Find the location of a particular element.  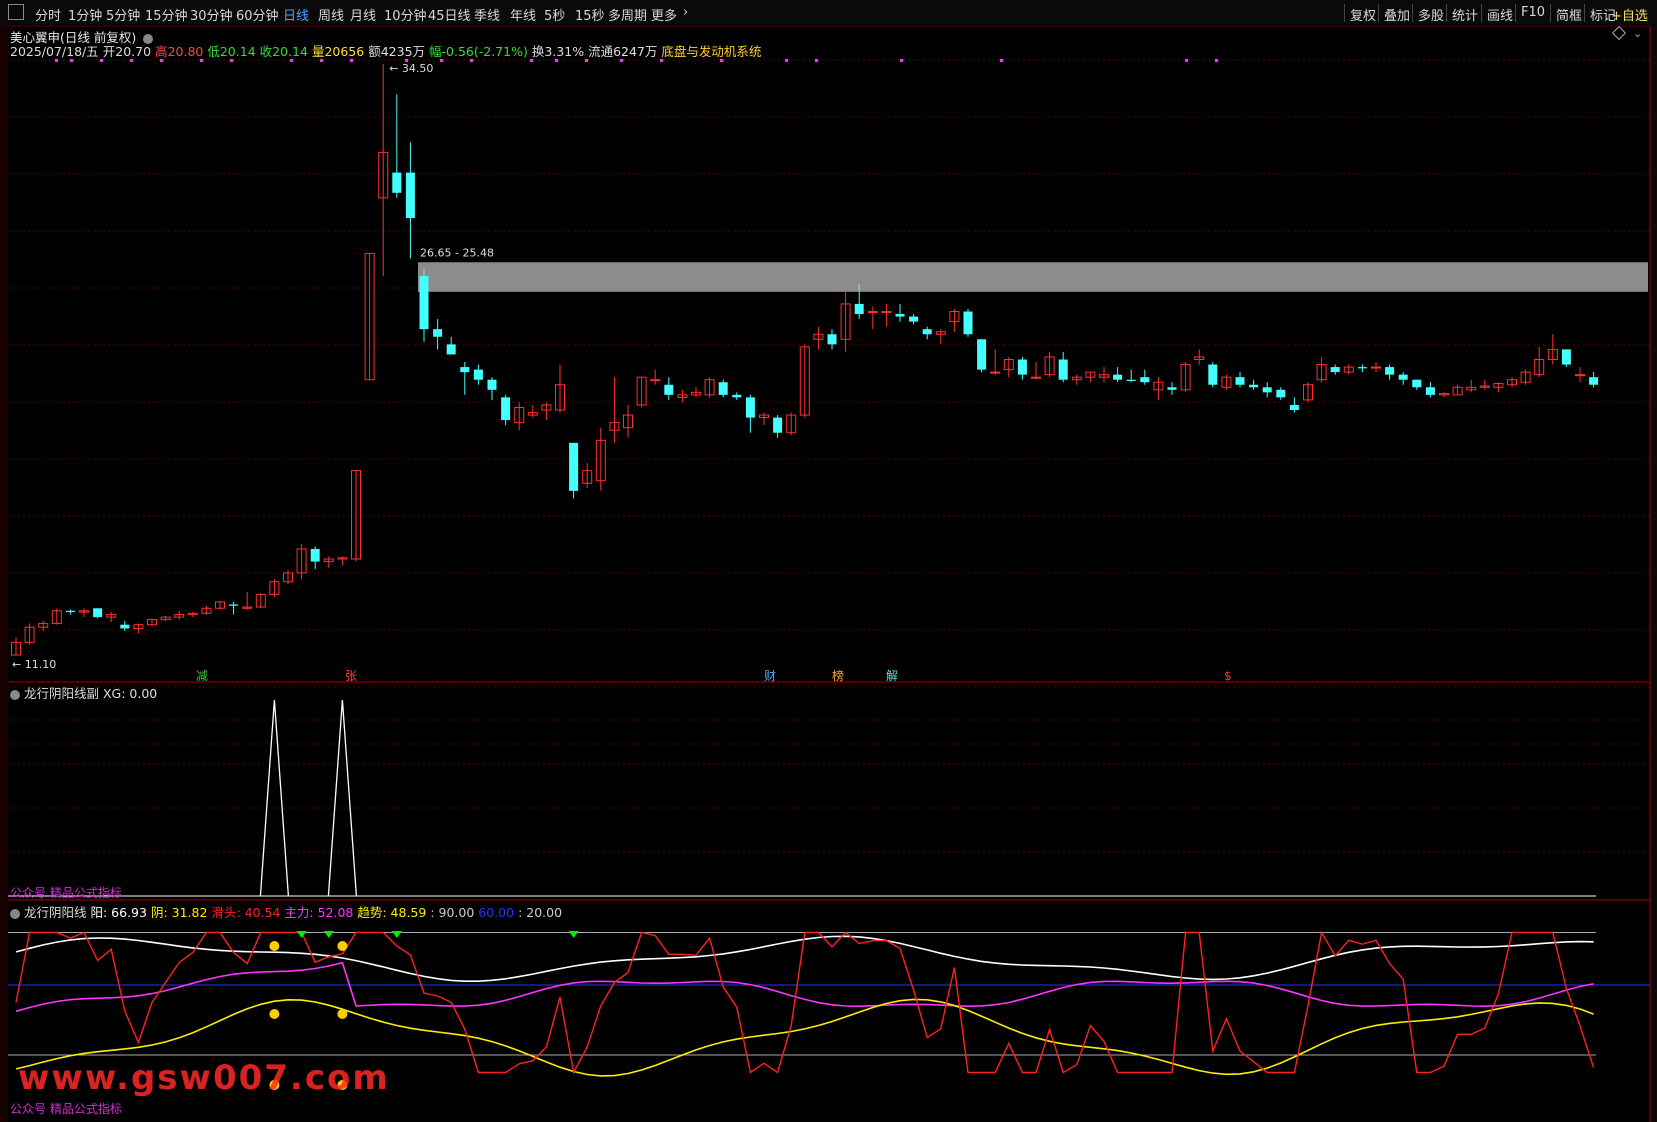

event-marker: 减 is located at coordinates (202, 676).